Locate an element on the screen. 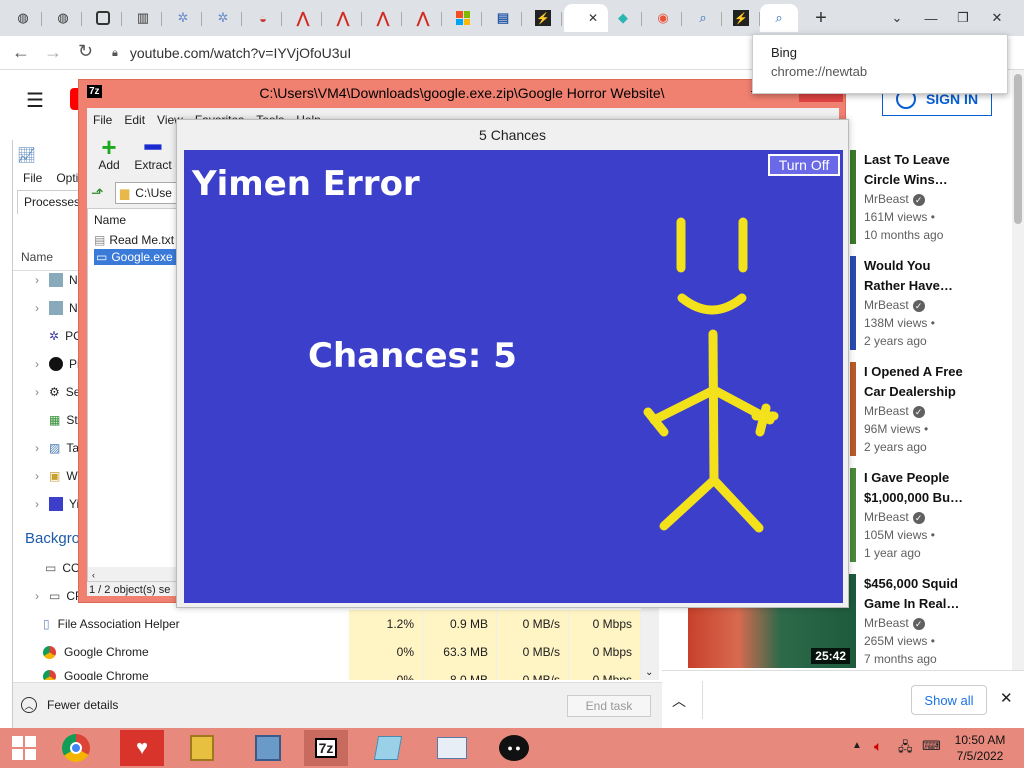 The height and width of the screenshot is (768, 1024). fewer-details-button: ︿ Fewer details is located at coordinates (69, 705).